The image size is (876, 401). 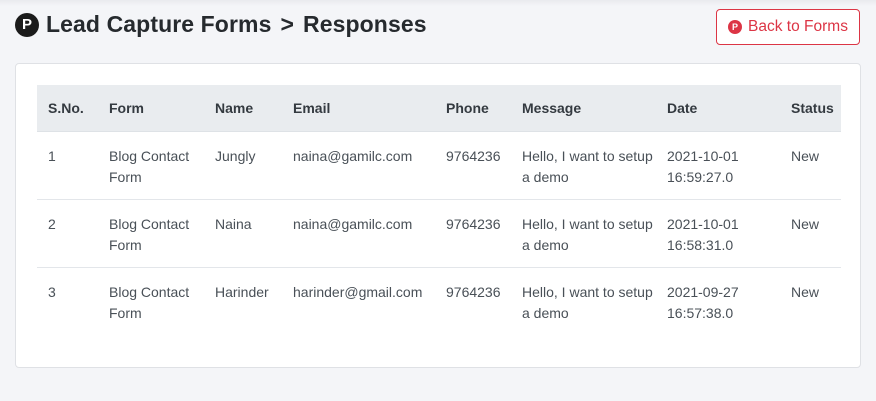 What do you see at coordinates (52, 291) in the screenshot?
I see `cell-sno: 3` at bounding box center [52, 291].